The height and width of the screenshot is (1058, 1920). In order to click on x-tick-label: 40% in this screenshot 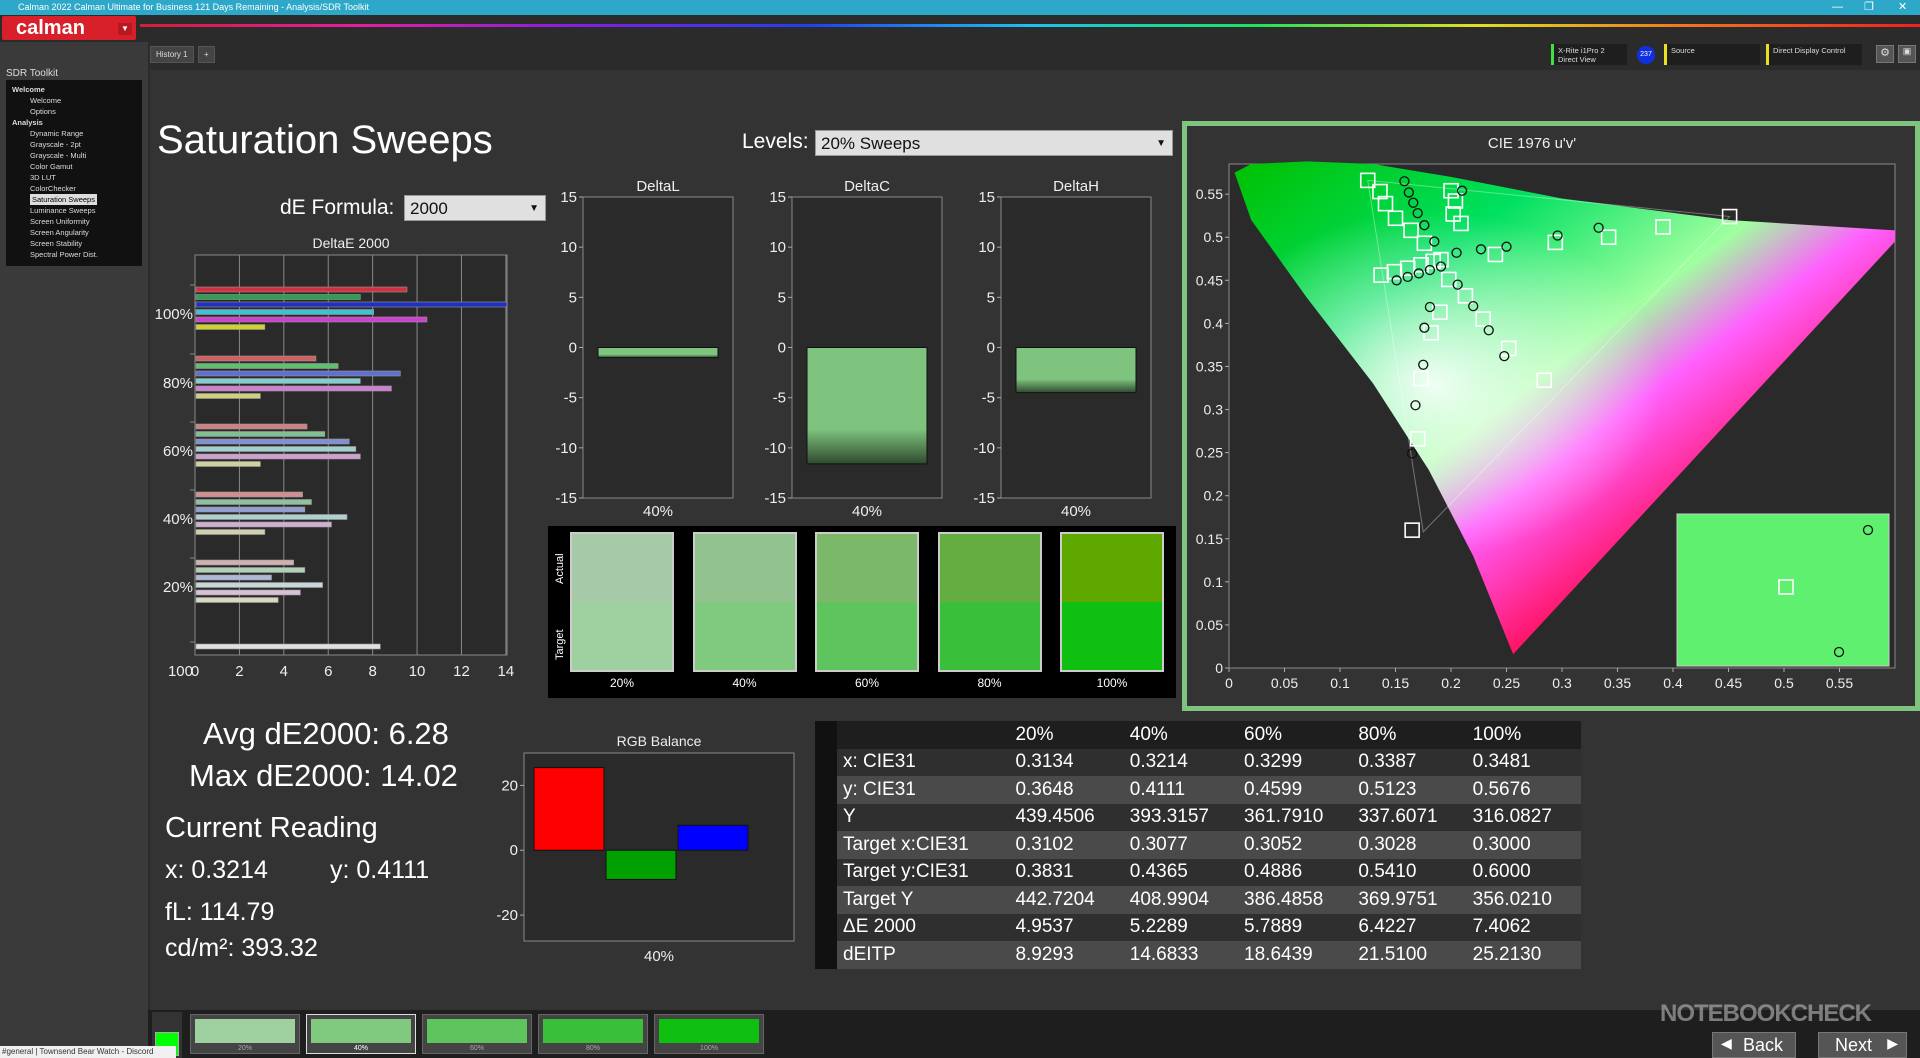, I will do `click(658, 511)`.